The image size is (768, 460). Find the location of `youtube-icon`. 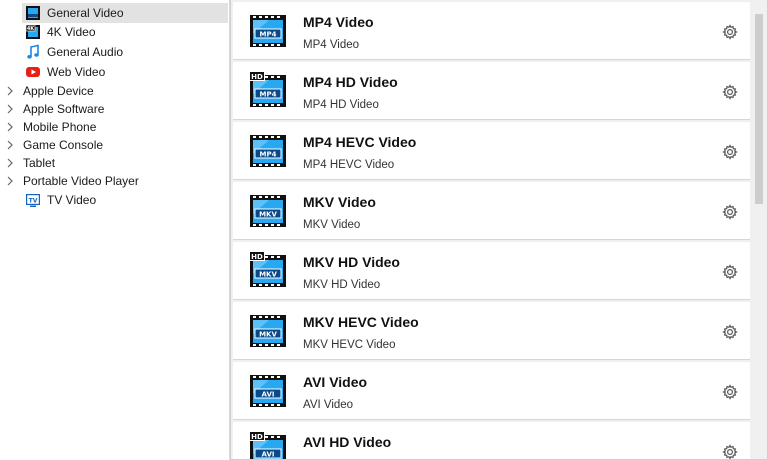

youtube-icon is located at coordinates (33, 72).